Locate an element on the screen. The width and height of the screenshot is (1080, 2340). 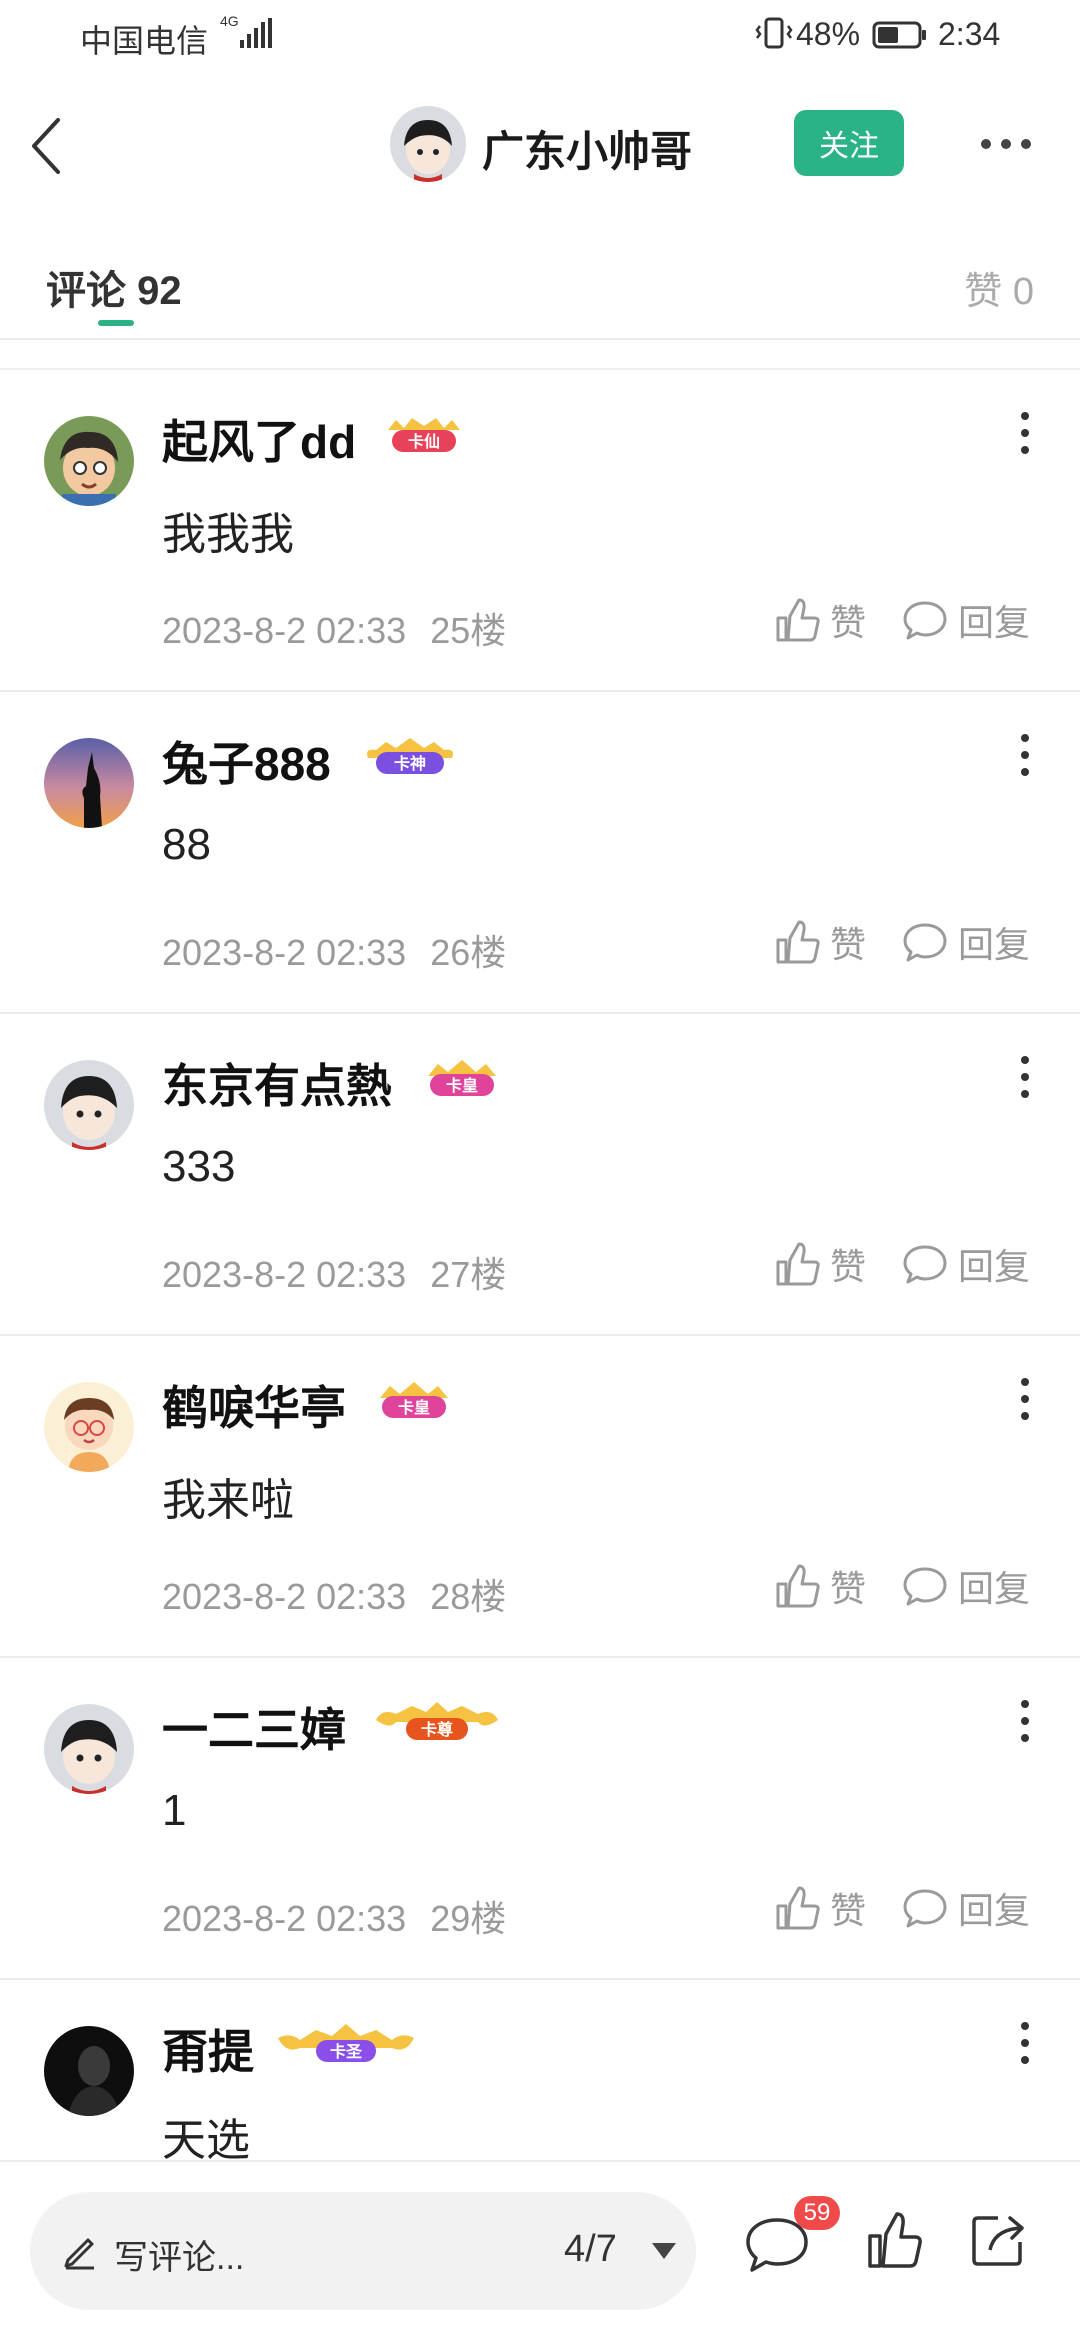
level-badge-text: 卡仙 is located at coordinates (424, 441).